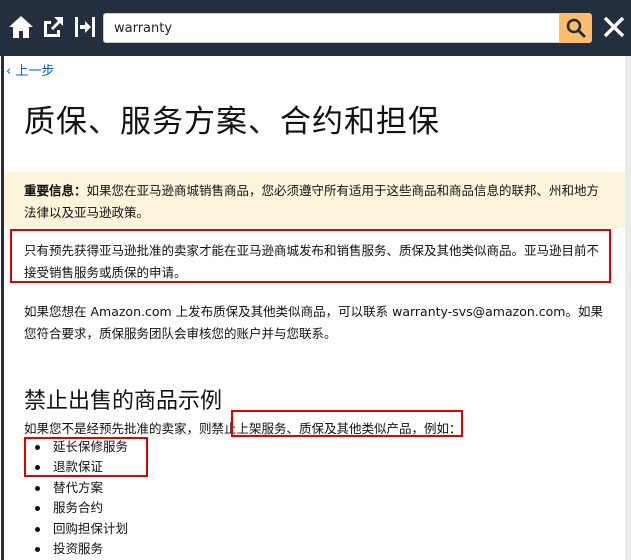 The width and height of the screenshot is (631, 560). I want to click on left-panel-border, so click(2, 308).